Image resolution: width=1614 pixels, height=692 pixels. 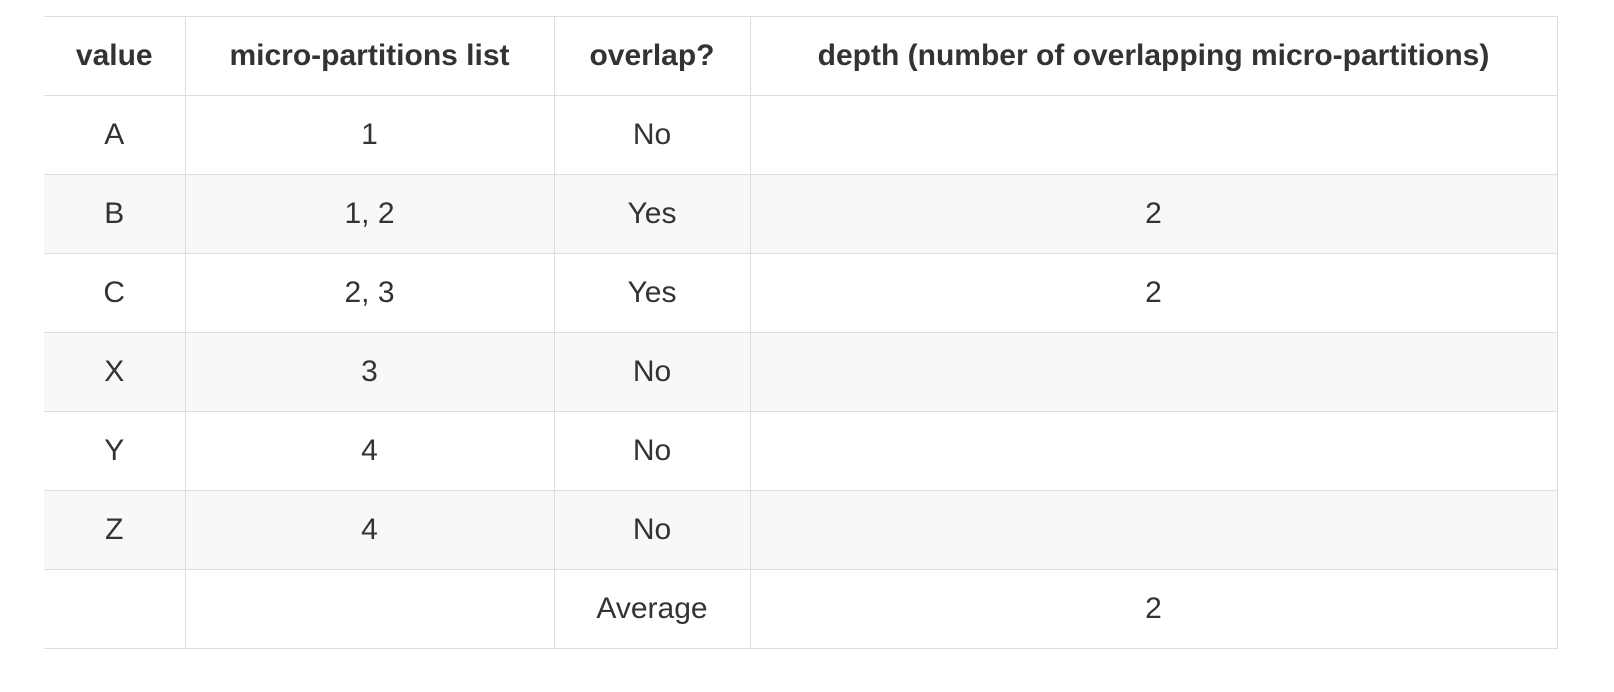 I want to click on table-row: C 2, 3 Yes 2, so click(x=801, y=293).